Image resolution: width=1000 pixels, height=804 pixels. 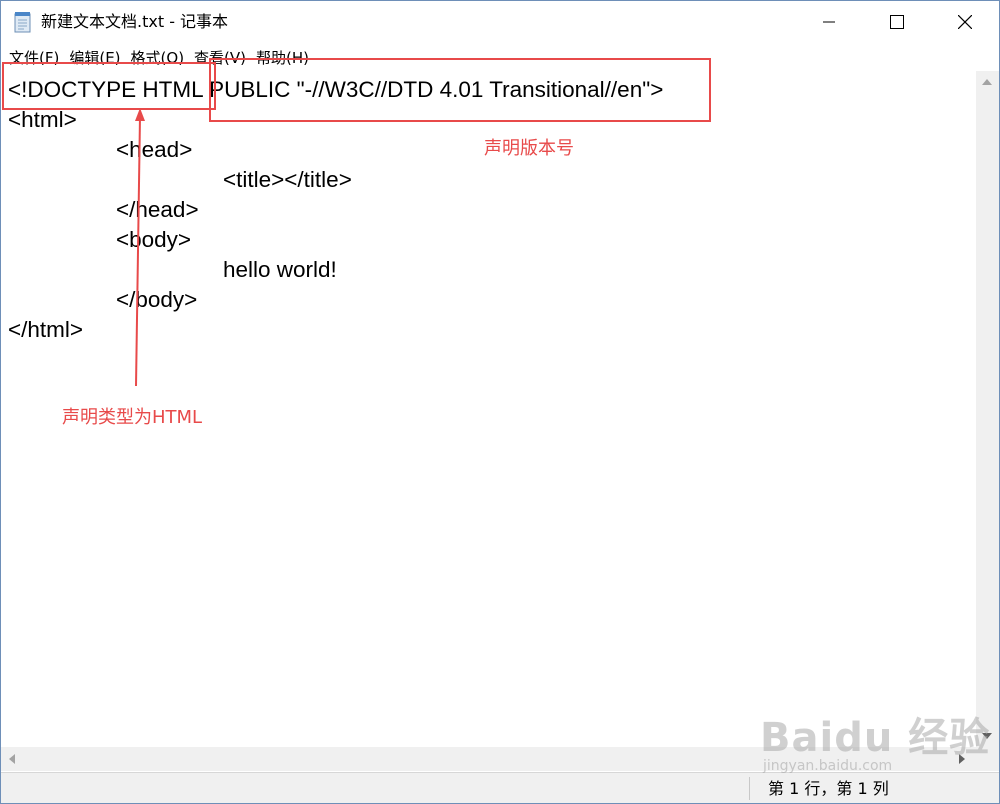 I want to click on watermark-url: jingyan.baidu.com, so click(x=828, y=766).